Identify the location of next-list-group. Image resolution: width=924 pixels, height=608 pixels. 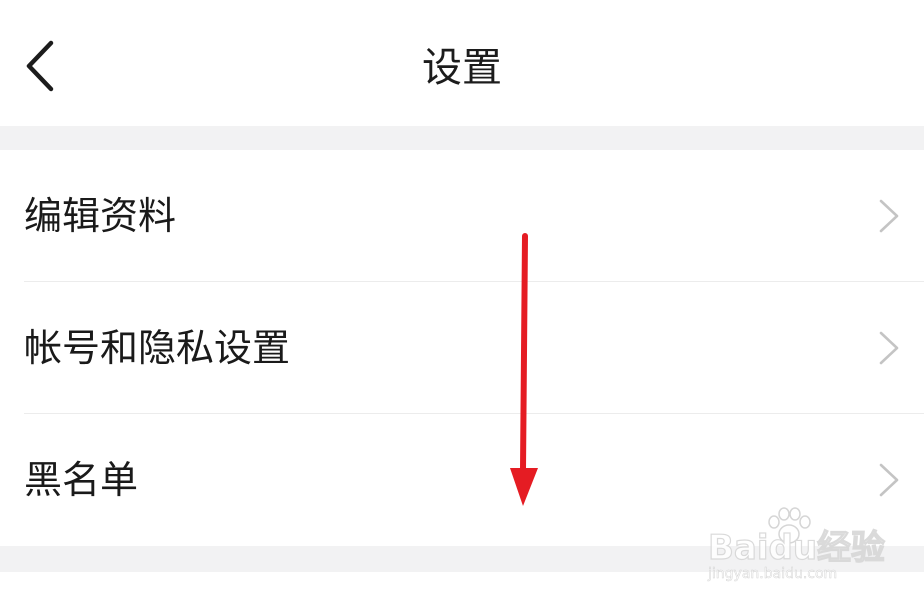
(462, 590).